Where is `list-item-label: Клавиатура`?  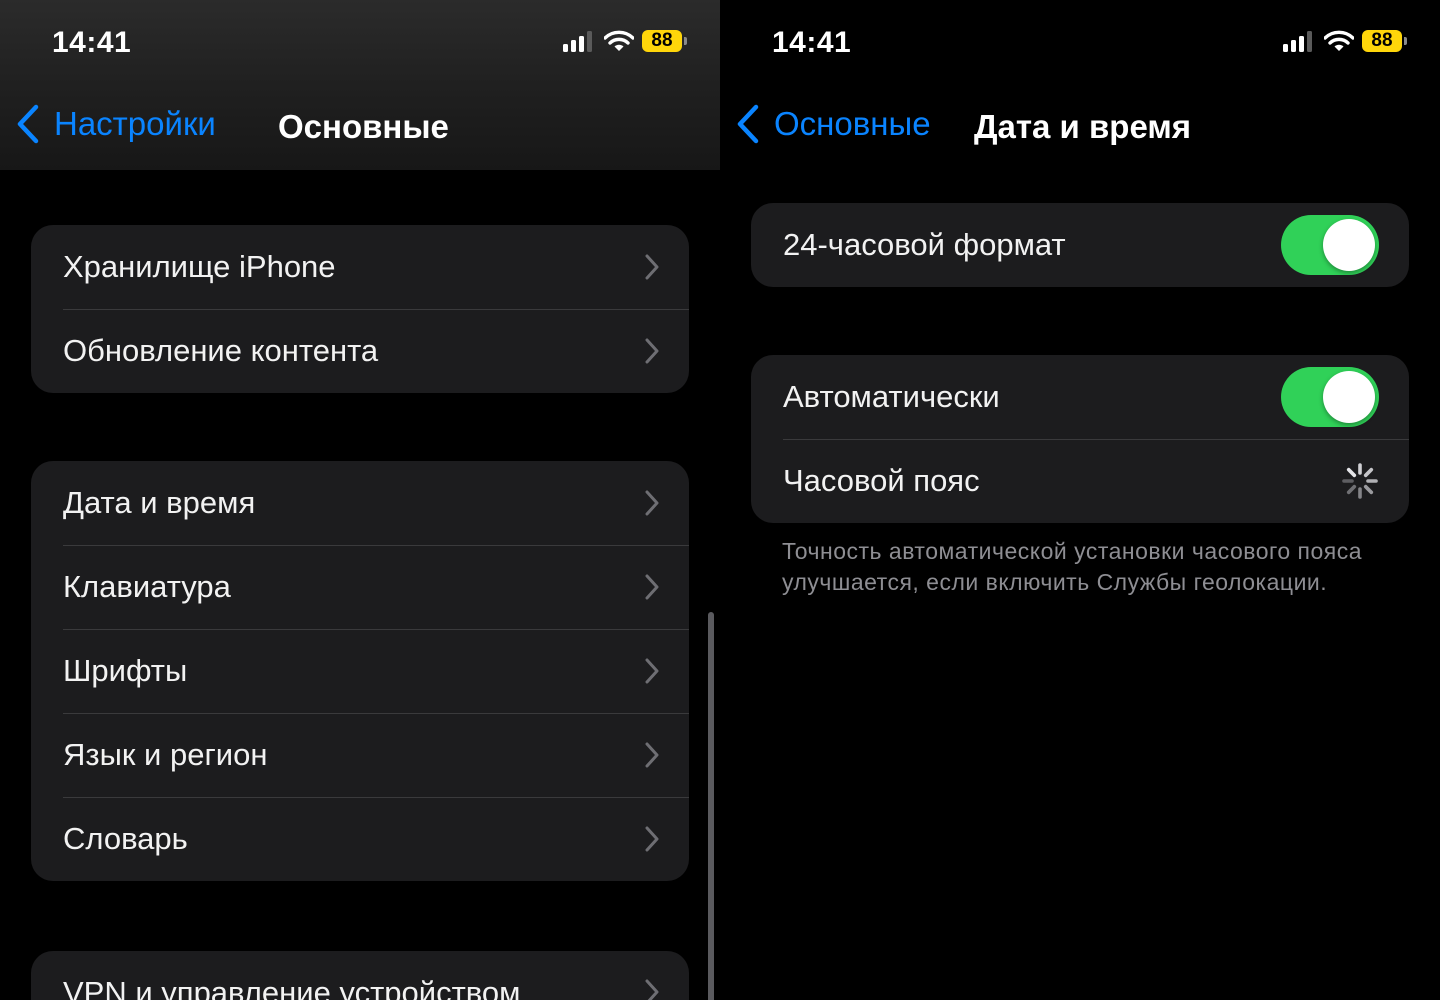 list-item-label: Клавиатура is located at coordinates (147, 586).